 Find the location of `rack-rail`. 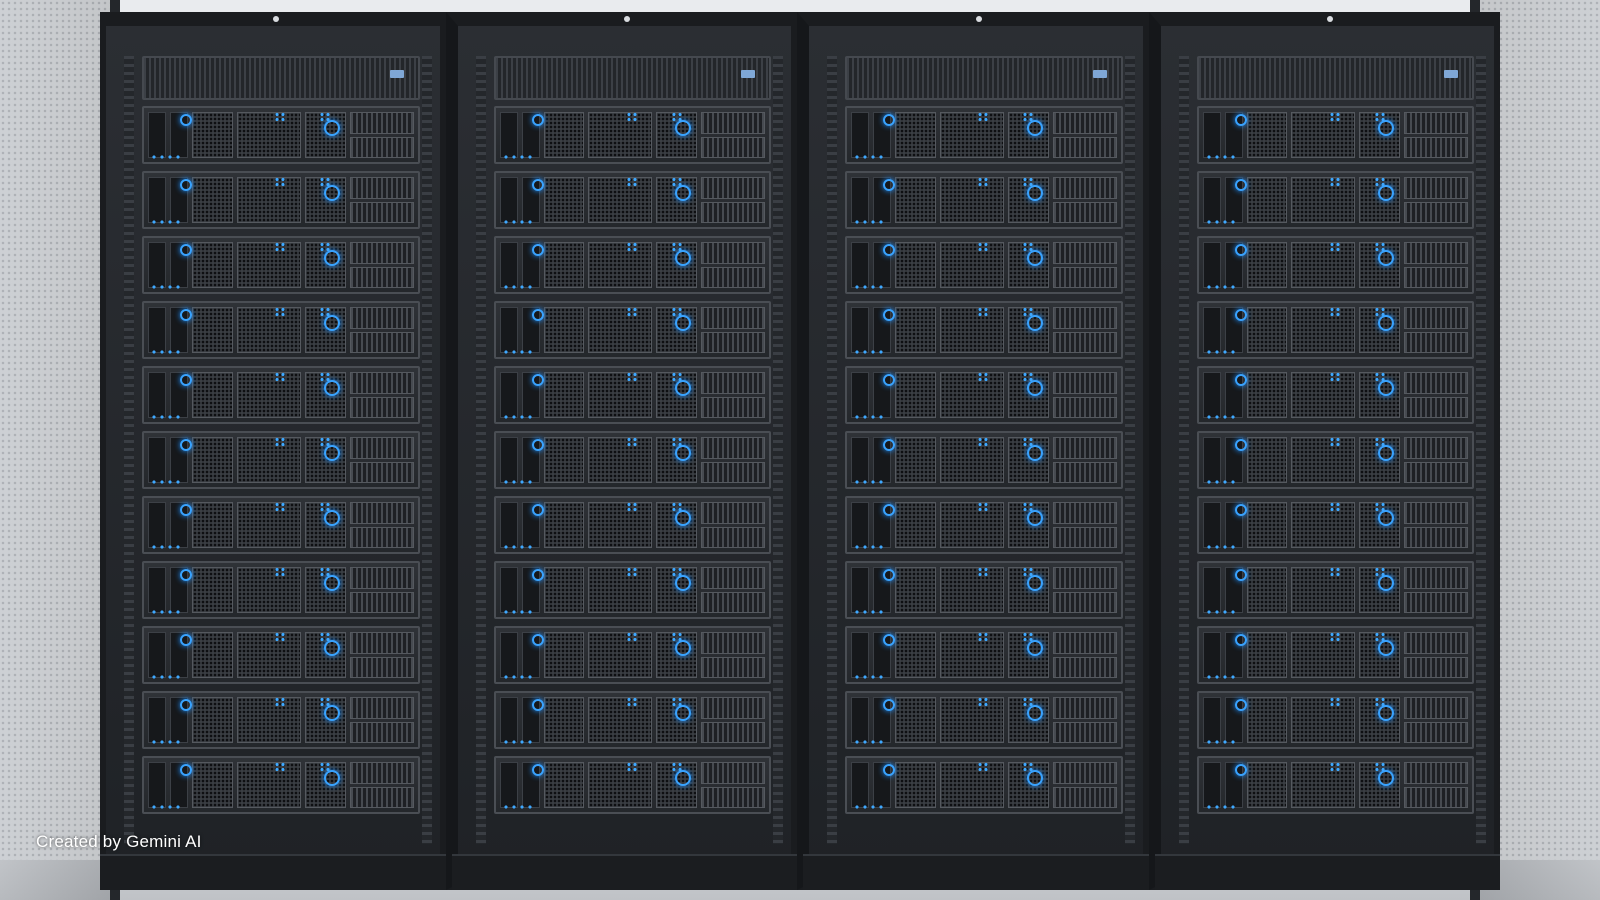

rack-rail is located at coordinates (426, 450).